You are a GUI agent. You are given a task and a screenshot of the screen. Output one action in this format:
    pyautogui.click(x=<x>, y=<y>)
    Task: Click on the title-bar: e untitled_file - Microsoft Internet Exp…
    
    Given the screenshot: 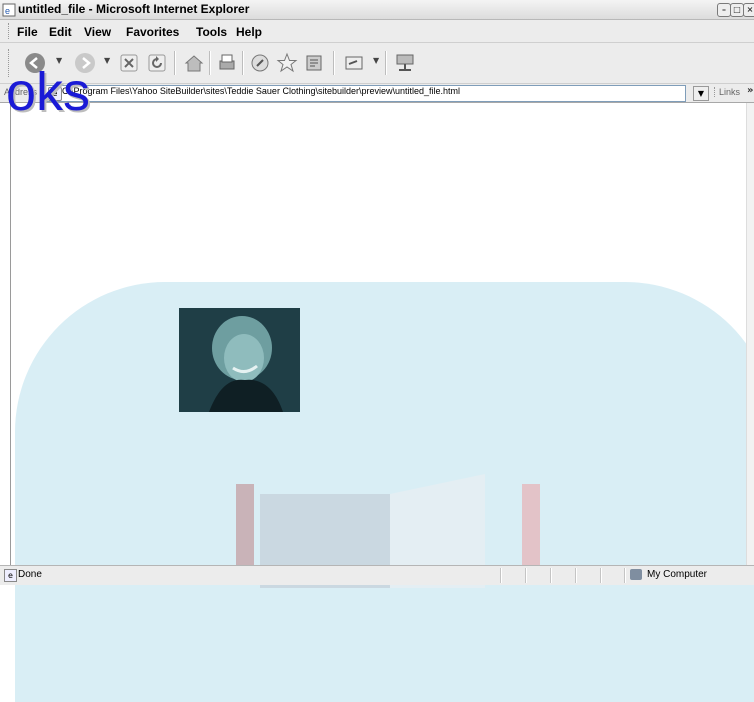 What is the action you would take?
    pyautogui.click(x=377, y=10)
    